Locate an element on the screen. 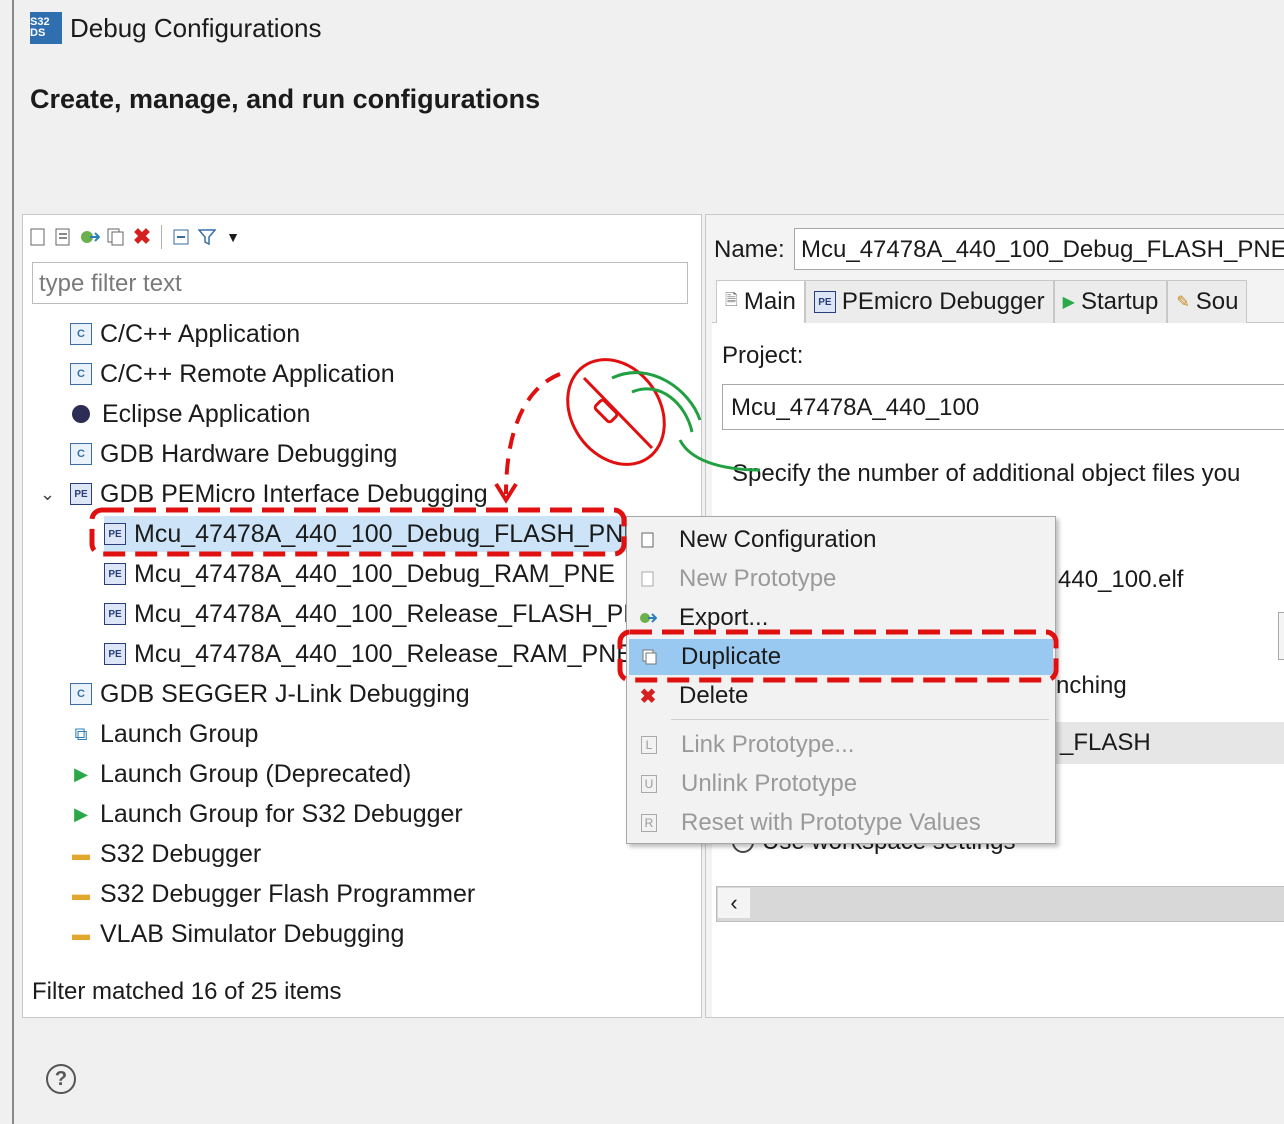 The height and width of the screenshot is (1124, 1284). tree-item-release-ram-pne: PE Mcu_47478A_440_100_Release_RAM_PNE is located at coordinates (368, 654).